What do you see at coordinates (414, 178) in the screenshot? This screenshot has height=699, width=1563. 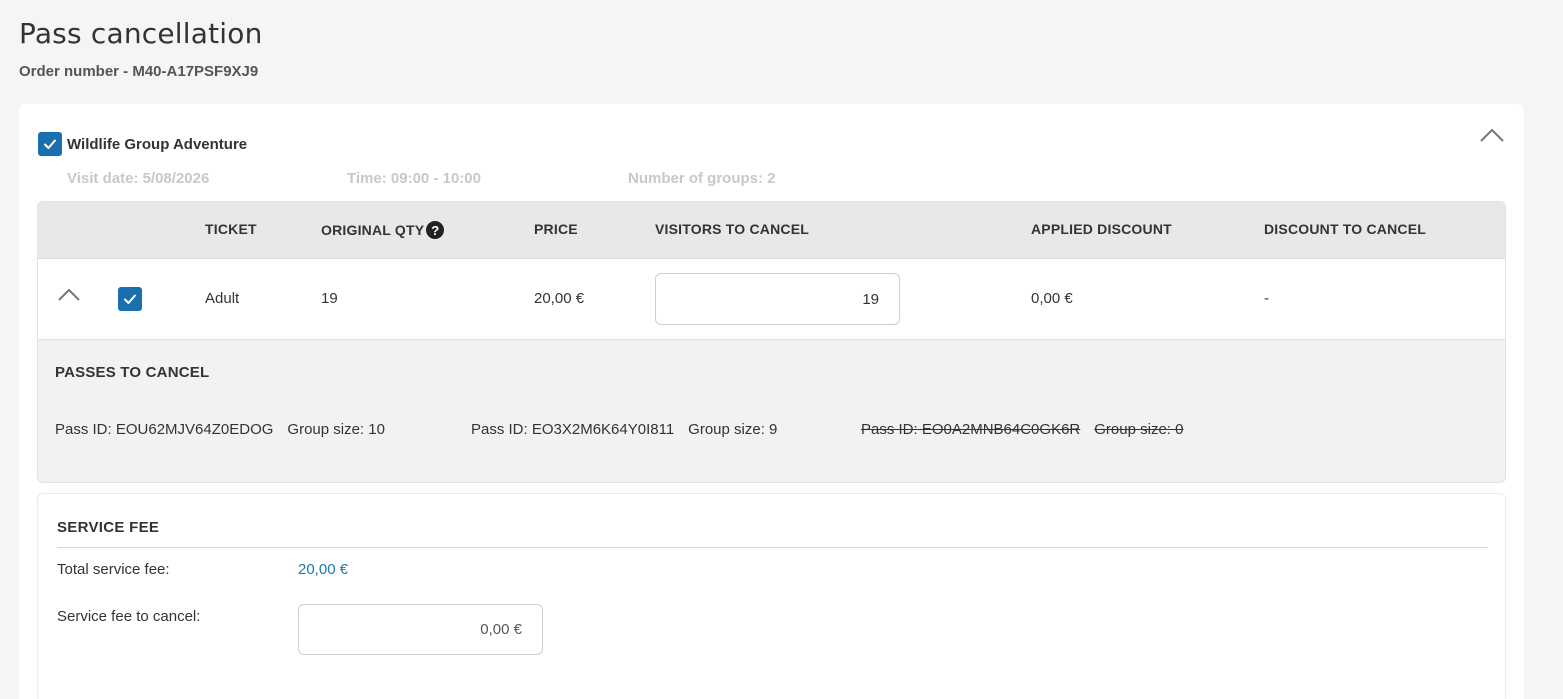 I see `visit-time: Time: 09:00 - 10:00` at bounding box center [414, 178].